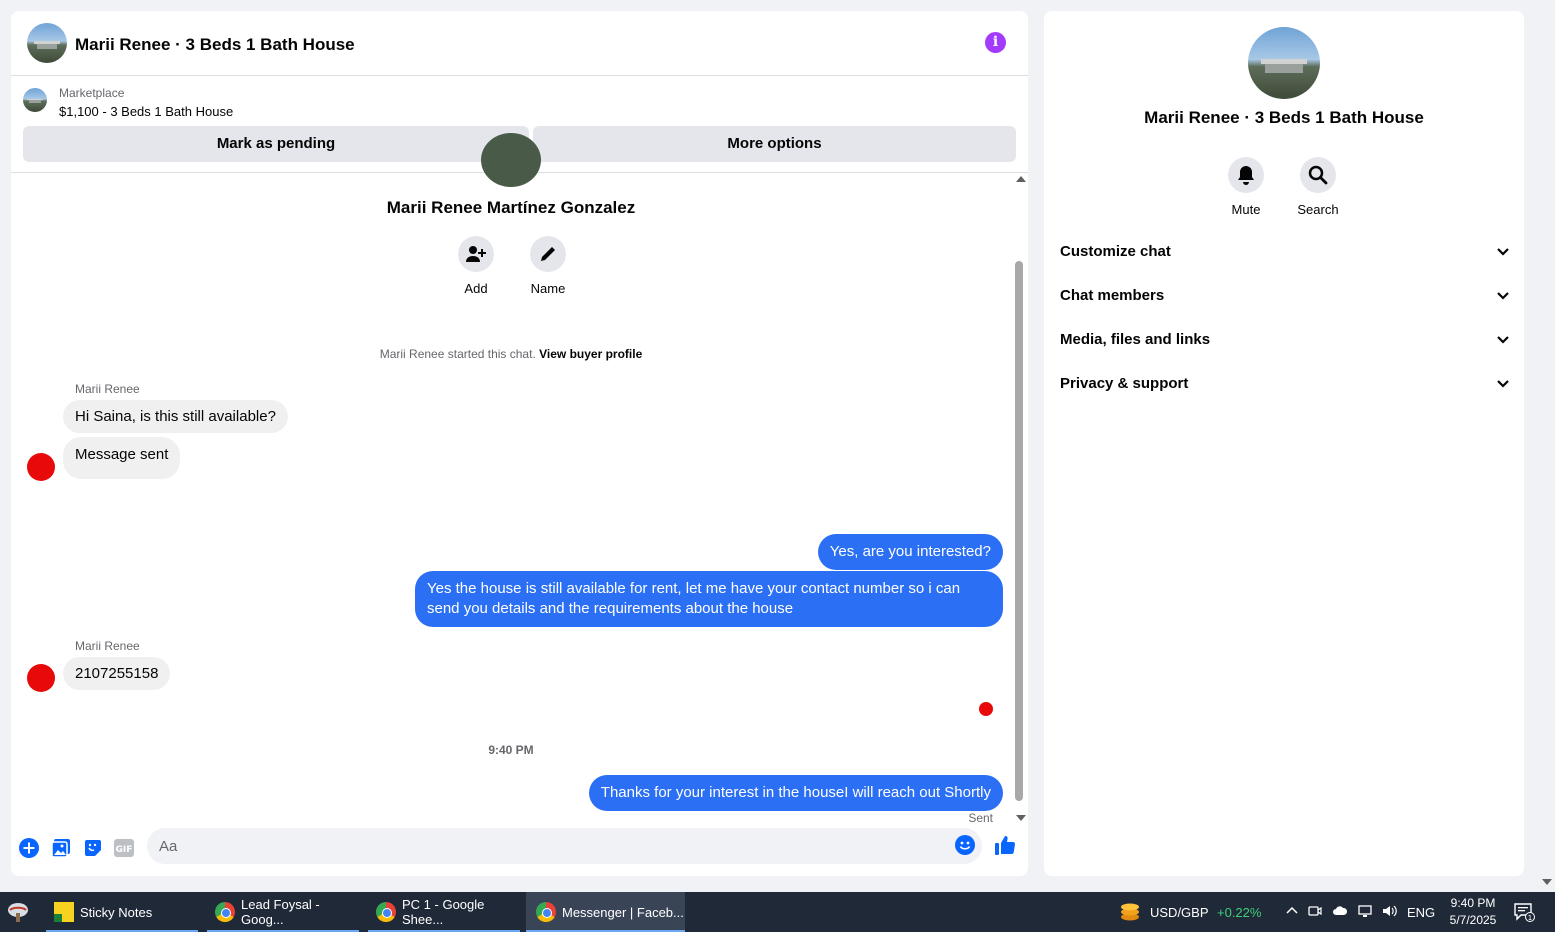  I want to click on incoming-message: 2107255158, so click(117, 673).